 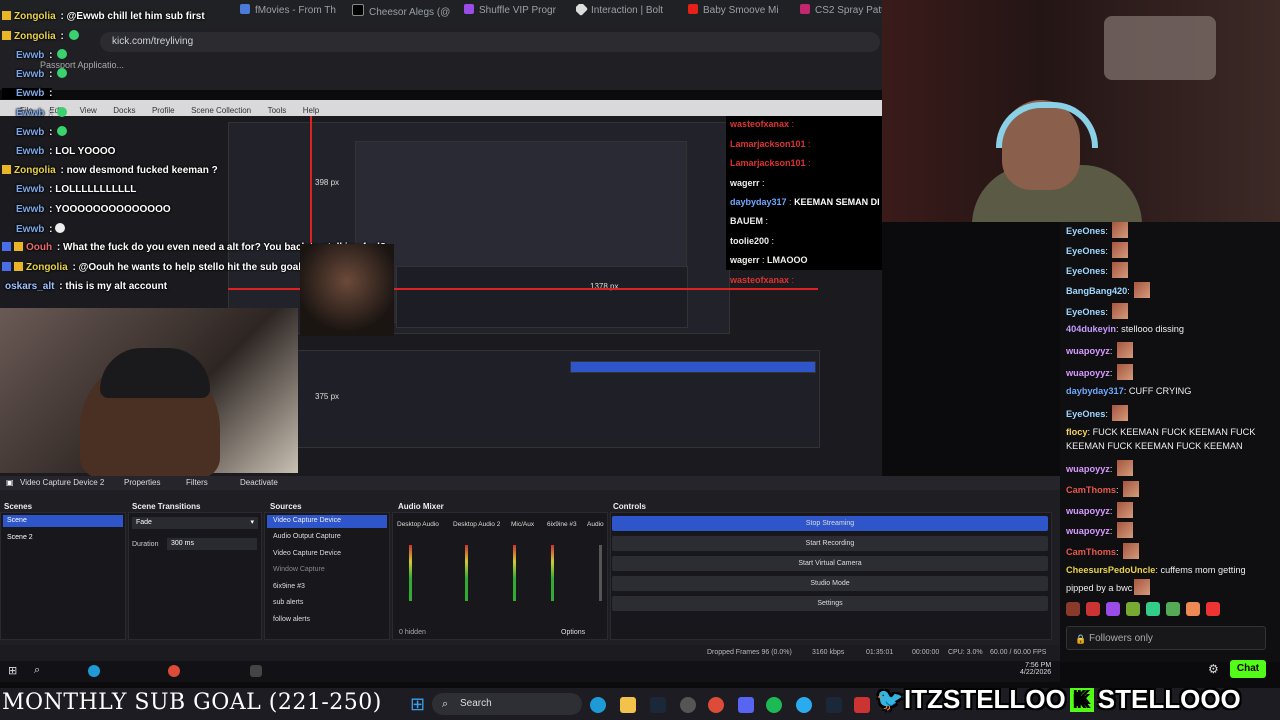 What do you see at coordinates (142, 482) in the screenshot?
I see `properties-button: Properties` at bounding box center [142, 482].